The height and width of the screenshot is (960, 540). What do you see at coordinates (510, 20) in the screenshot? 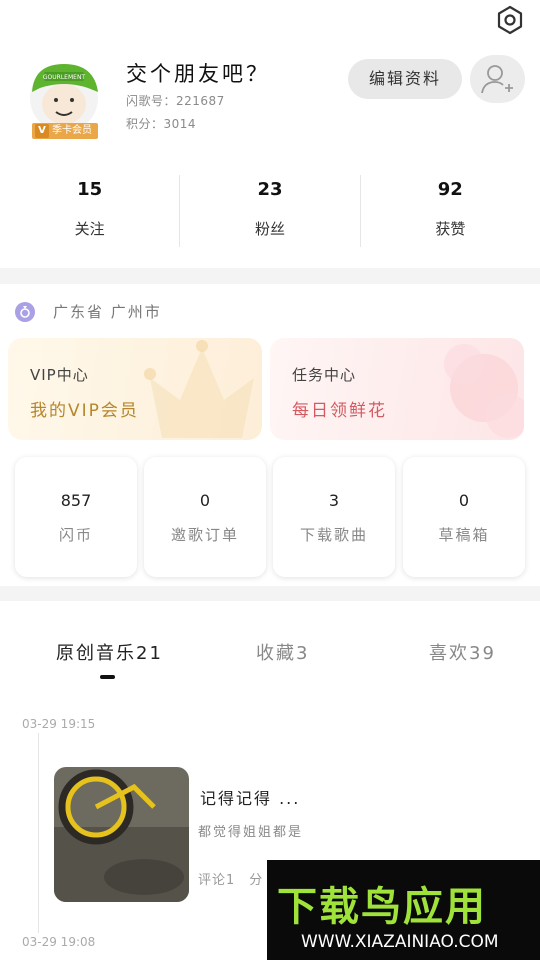
I see `settings-icon` at bounding box center [510, 20].